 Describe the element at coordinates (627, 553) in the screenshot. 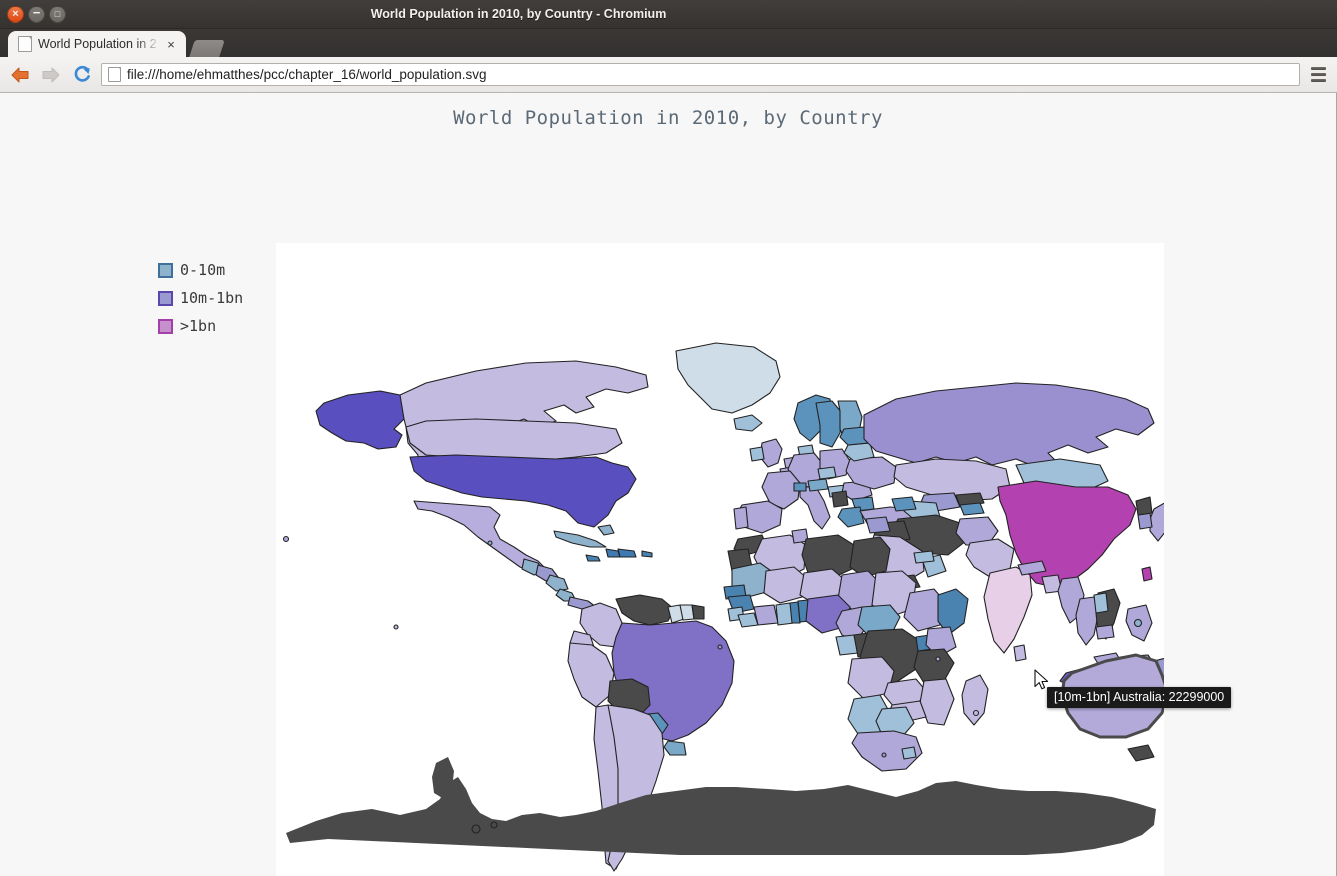

I see `country-dominican-republic` at that location.